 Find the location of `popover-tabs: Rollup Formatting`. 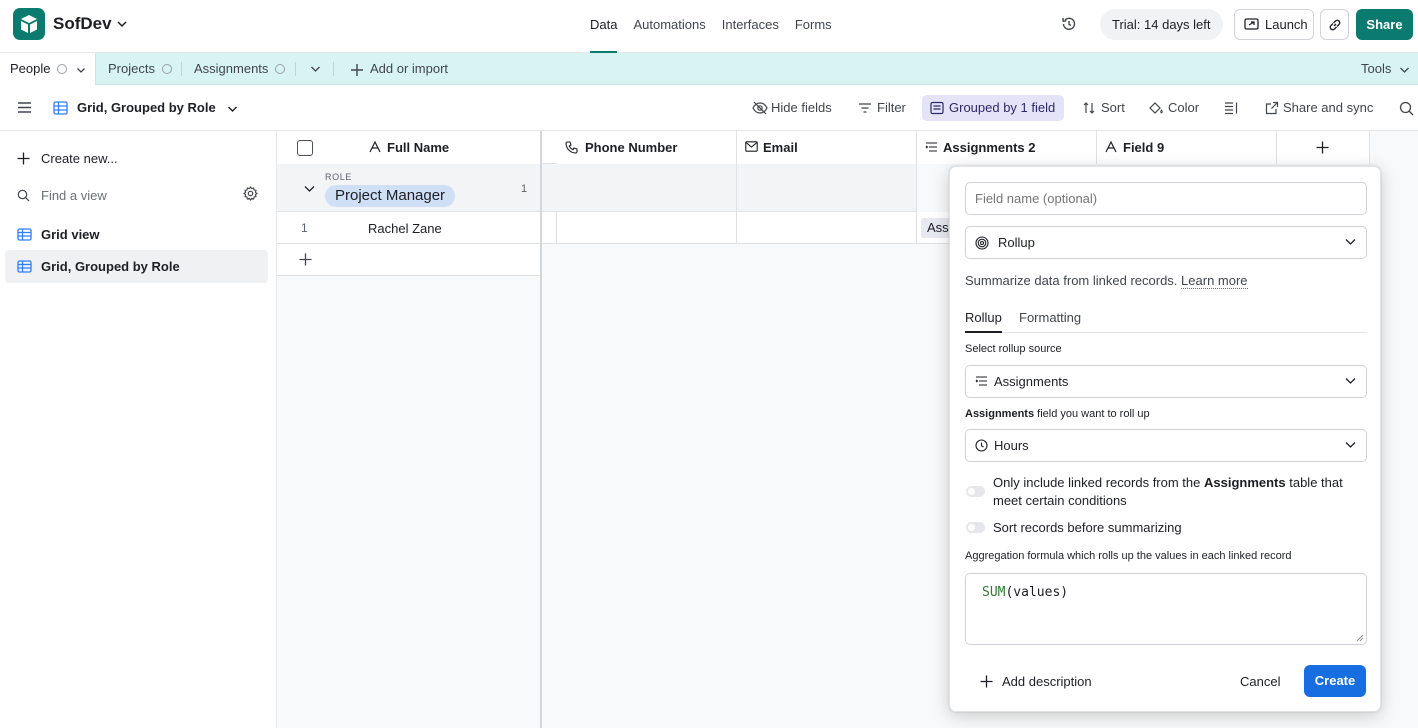

popover-tabs: Rollup Formatting is located at coordinates (1166, 321).